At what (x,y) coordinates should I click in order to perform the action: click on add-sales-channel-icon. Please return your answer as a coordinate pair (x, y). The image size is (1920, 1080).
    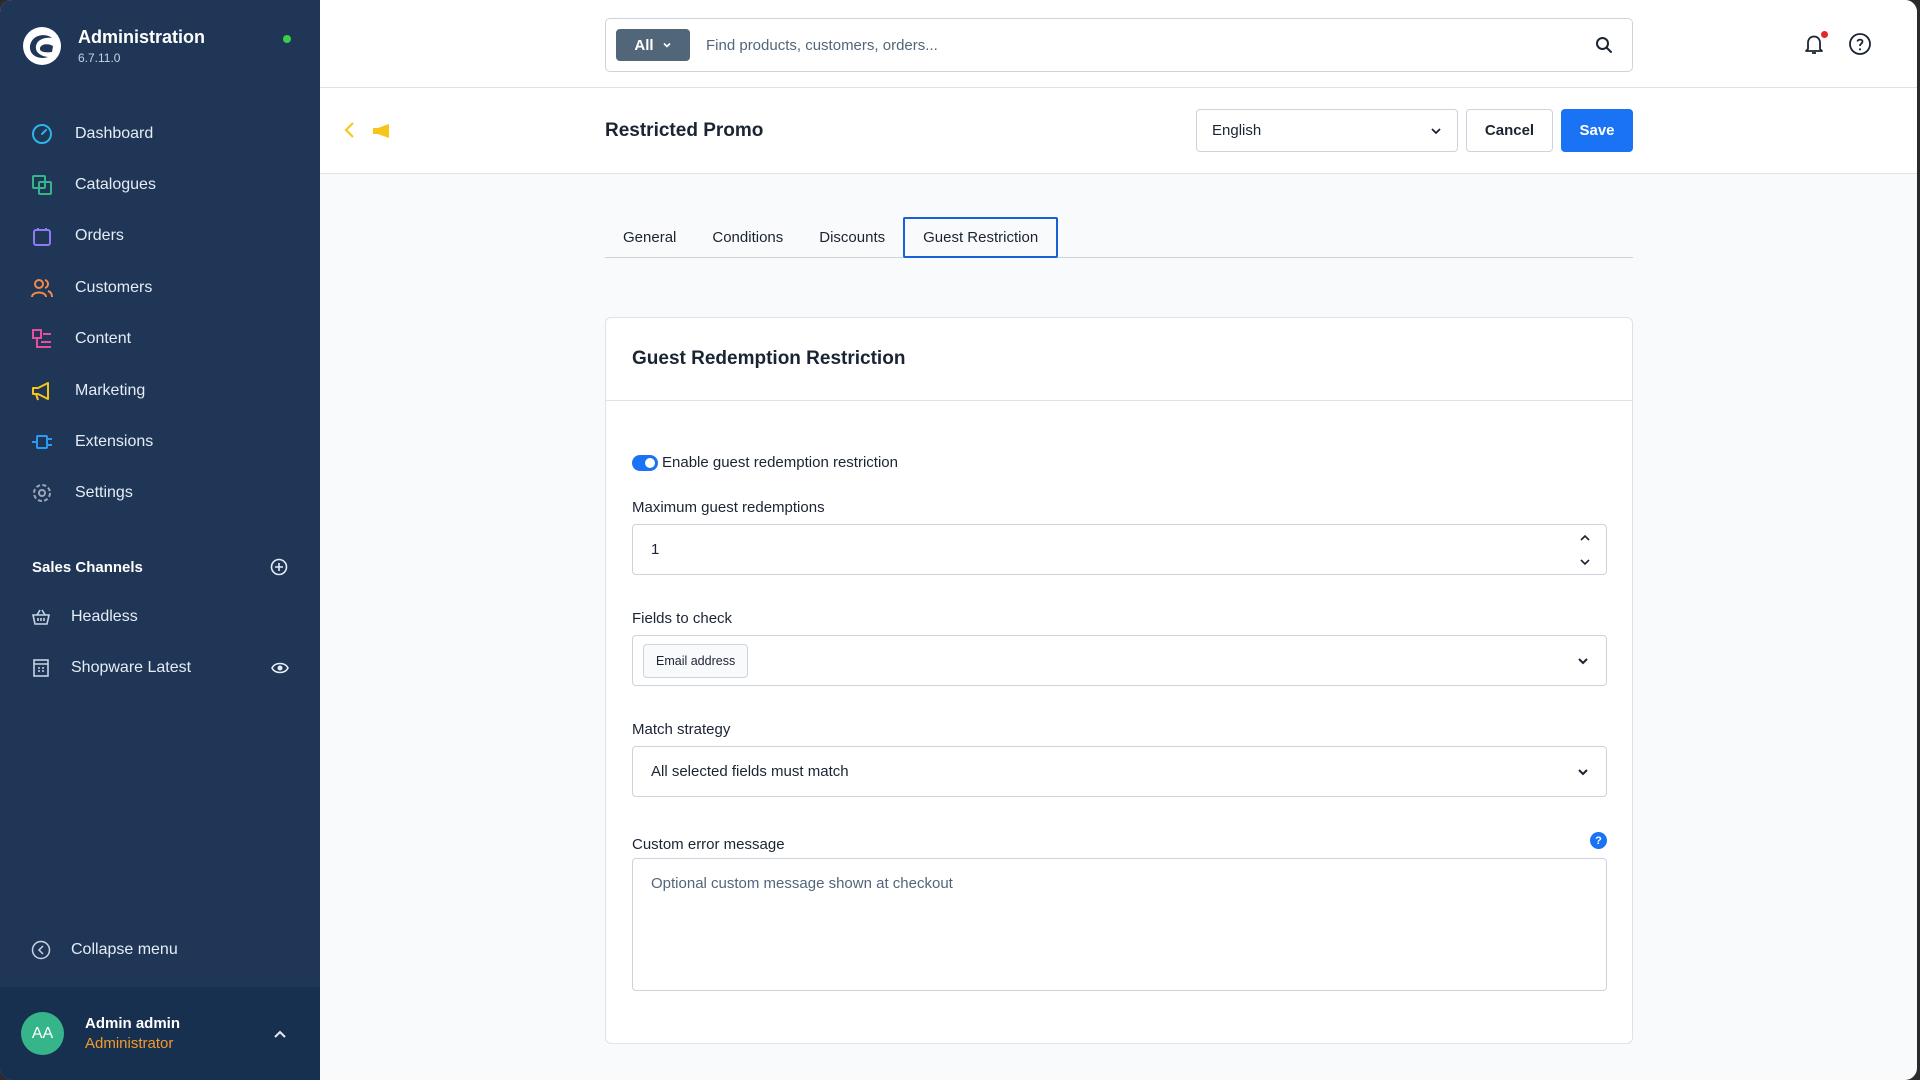
    Looking at the image, I should click on (279, 567).